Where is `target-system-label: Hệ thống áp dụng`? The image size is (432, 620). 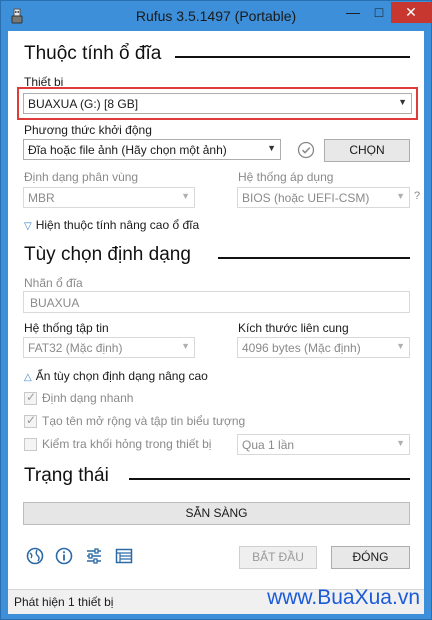
target-system-label: Hệ thống áp dụng is located at coordinates (286, 177).